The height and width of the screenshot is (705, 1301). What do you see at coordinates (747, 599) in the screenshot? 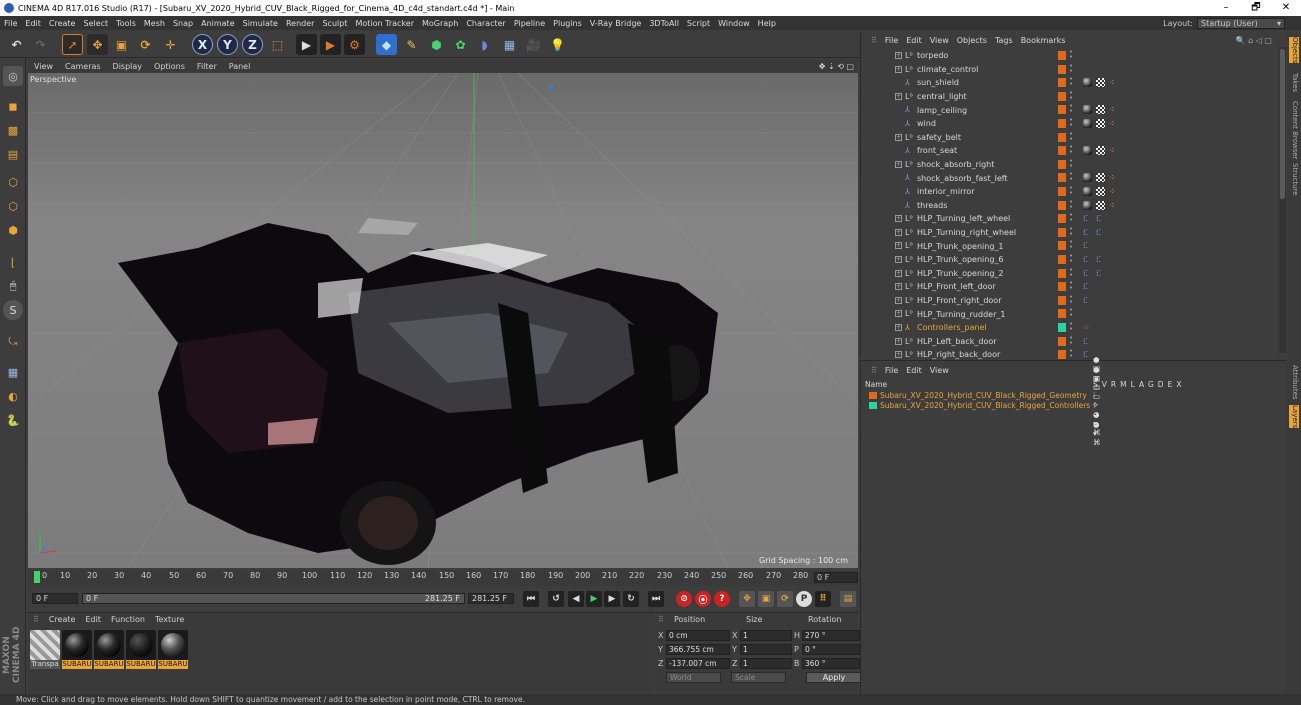
I see `key-position-icon: ✥` at bounding box center [747, 599].